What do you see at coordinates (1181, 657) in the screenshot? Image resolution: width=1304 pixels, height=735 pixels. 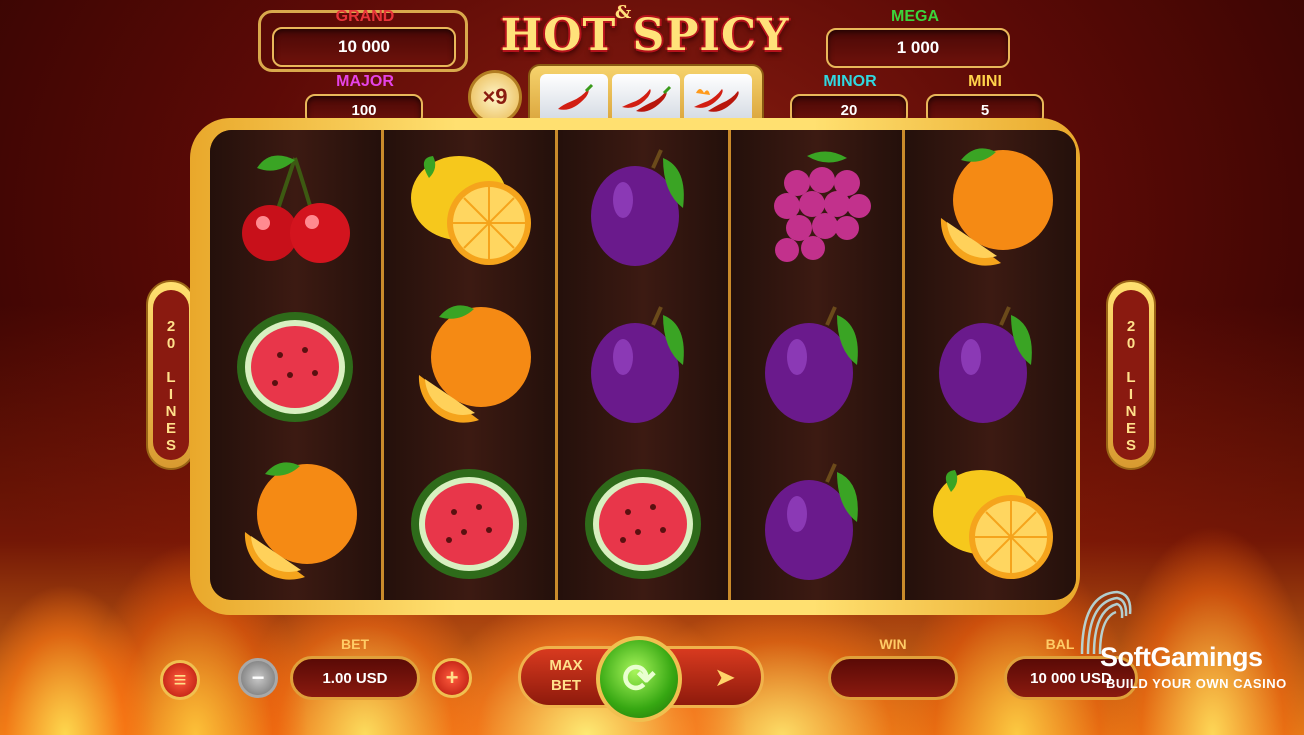 I see `brand-name: SoftGamings` at bounding box center [1181, 657].